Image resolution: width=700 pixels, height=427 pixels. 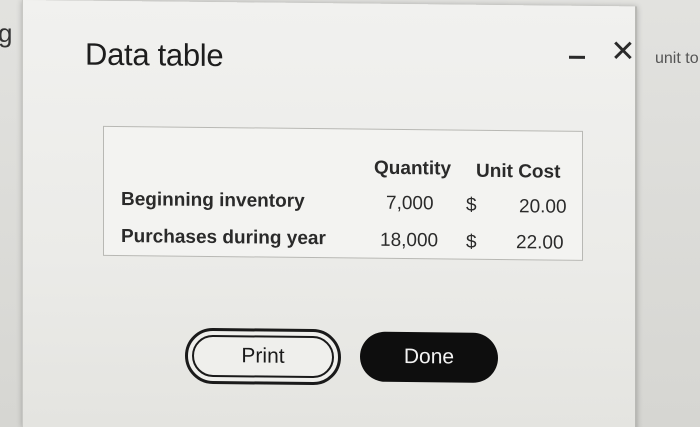 I want to click on close-icon: ✕, so click(x=623, y=52).